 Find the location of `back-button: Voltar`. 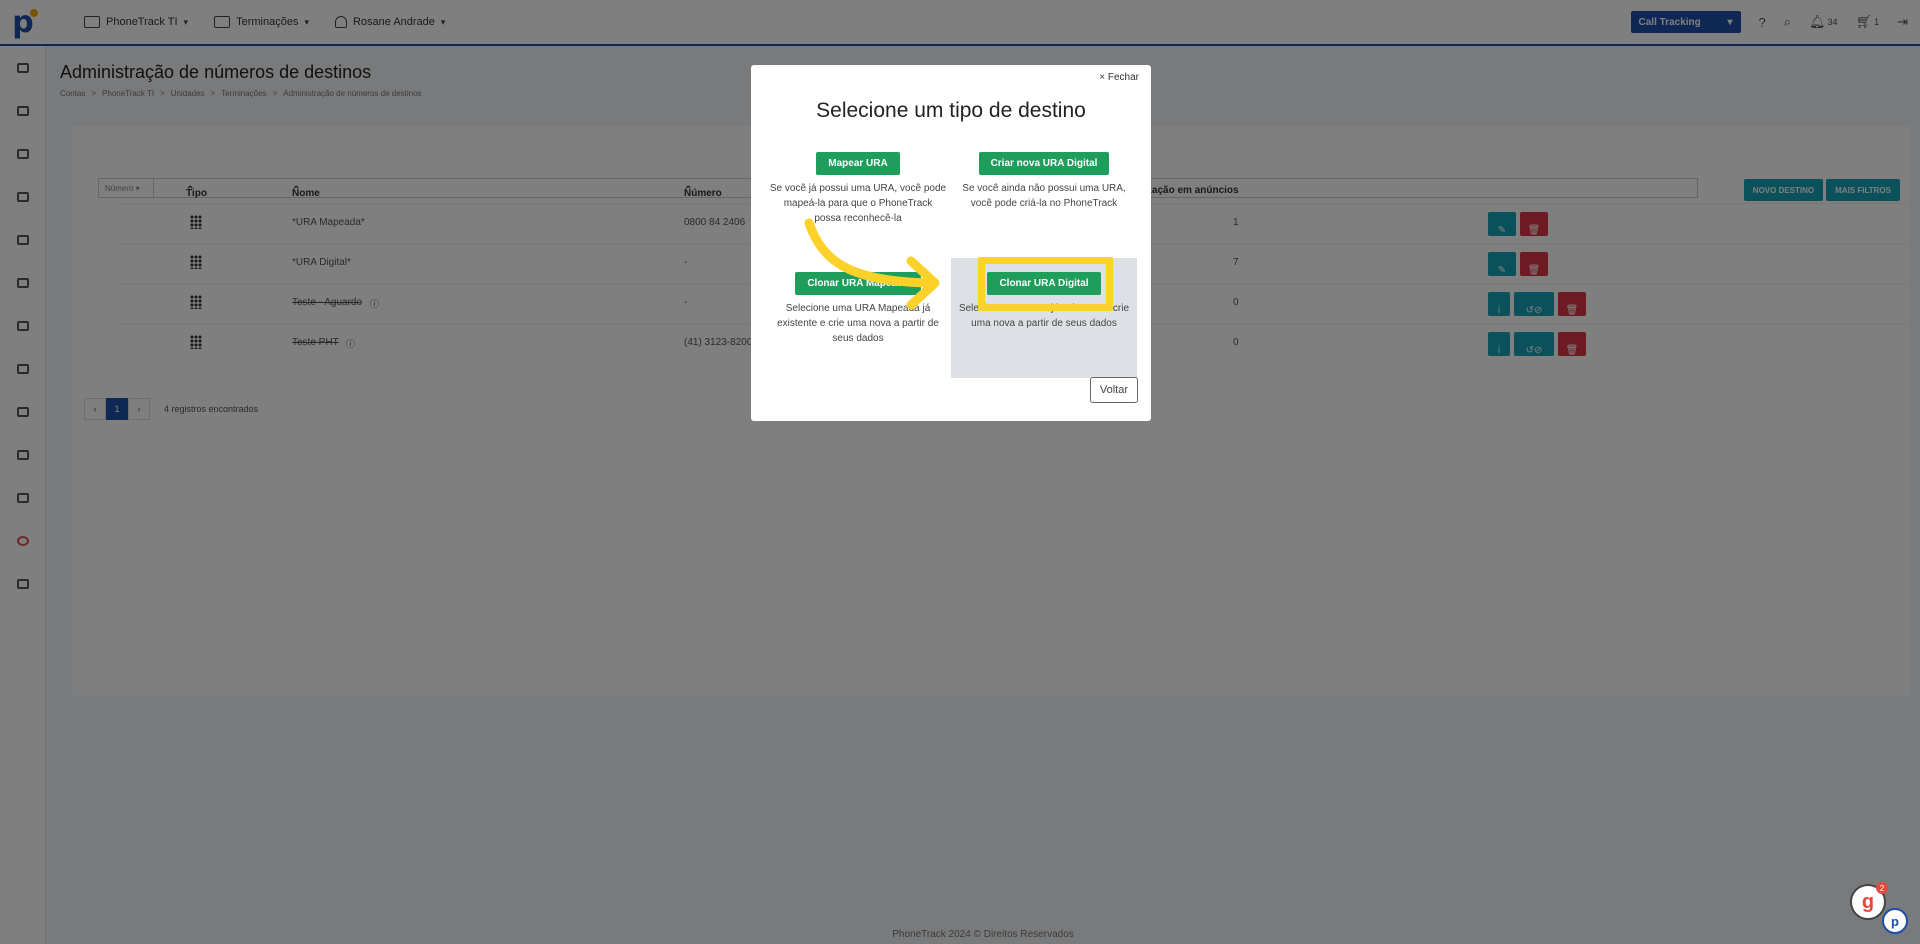

back-button: Voltar is located at coordinates (1113, 390).